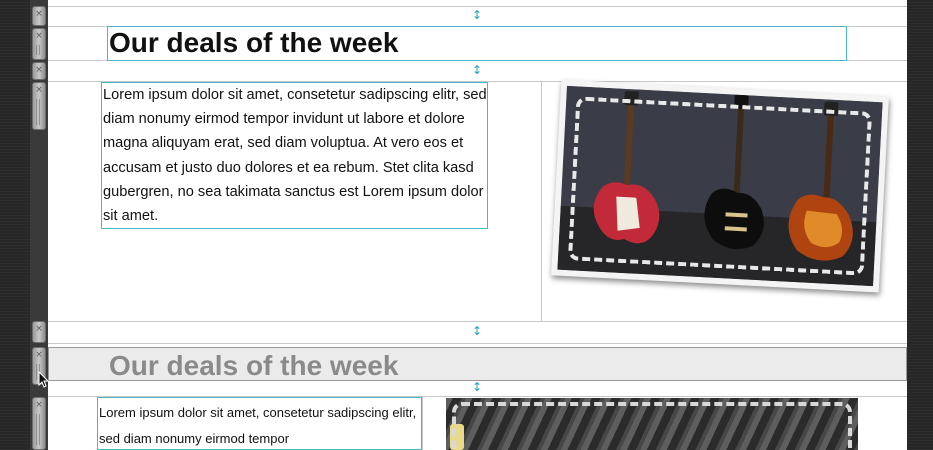  I want to click on guitar-closeup-photo, so click(652, 424).